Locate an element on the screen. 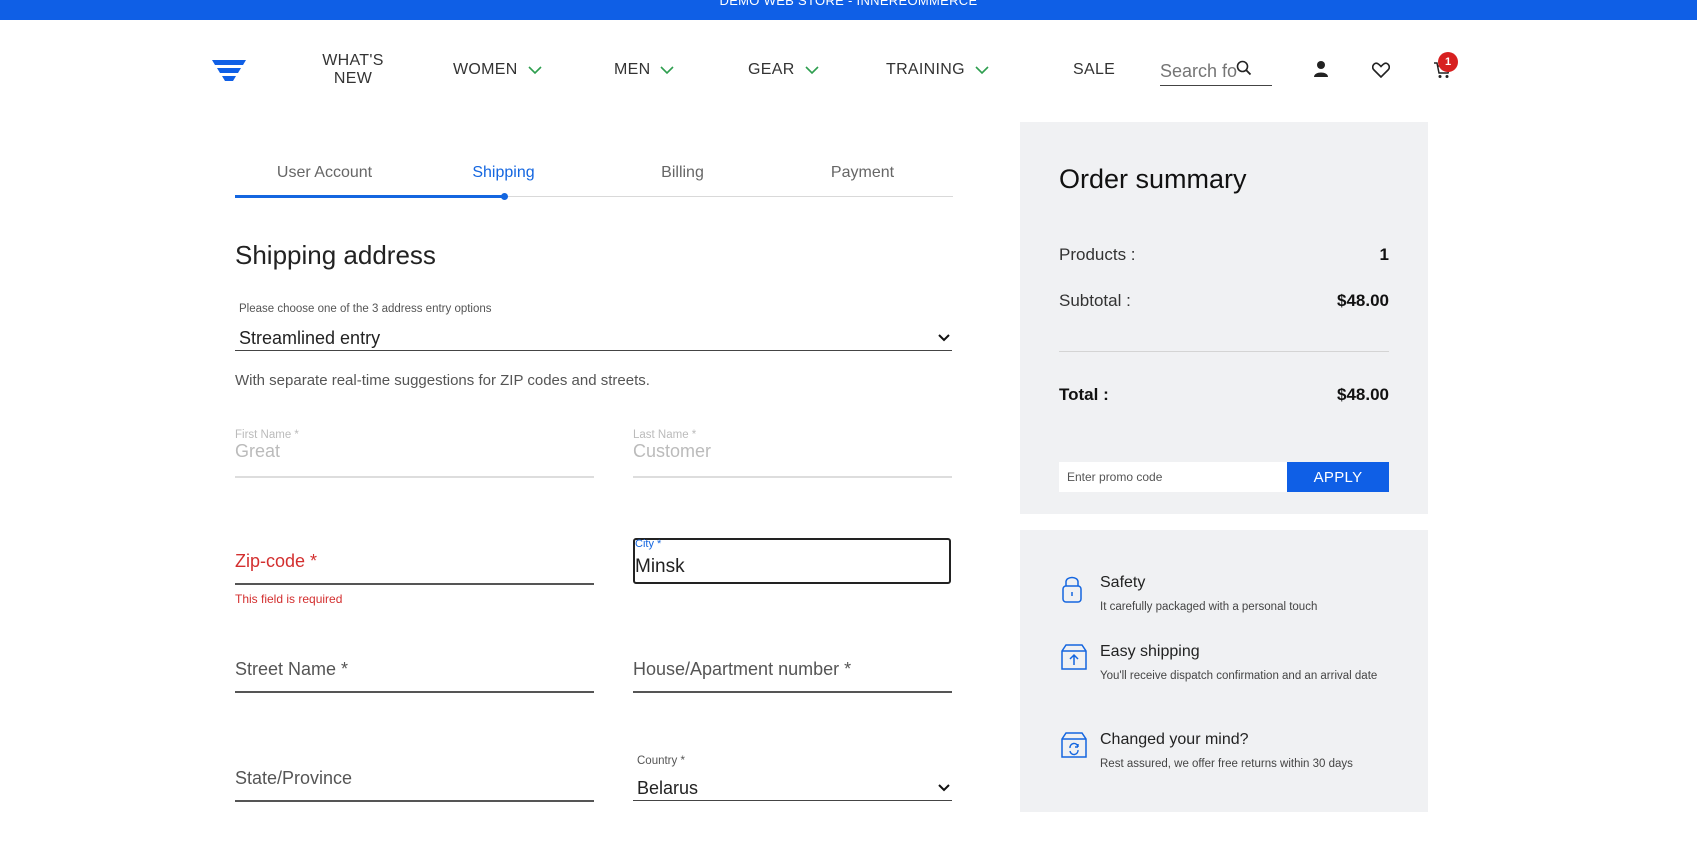 Image resolution: width=1697 pixels, height=855 pixels. zip-code-underline is located at coordinates (414, 584).